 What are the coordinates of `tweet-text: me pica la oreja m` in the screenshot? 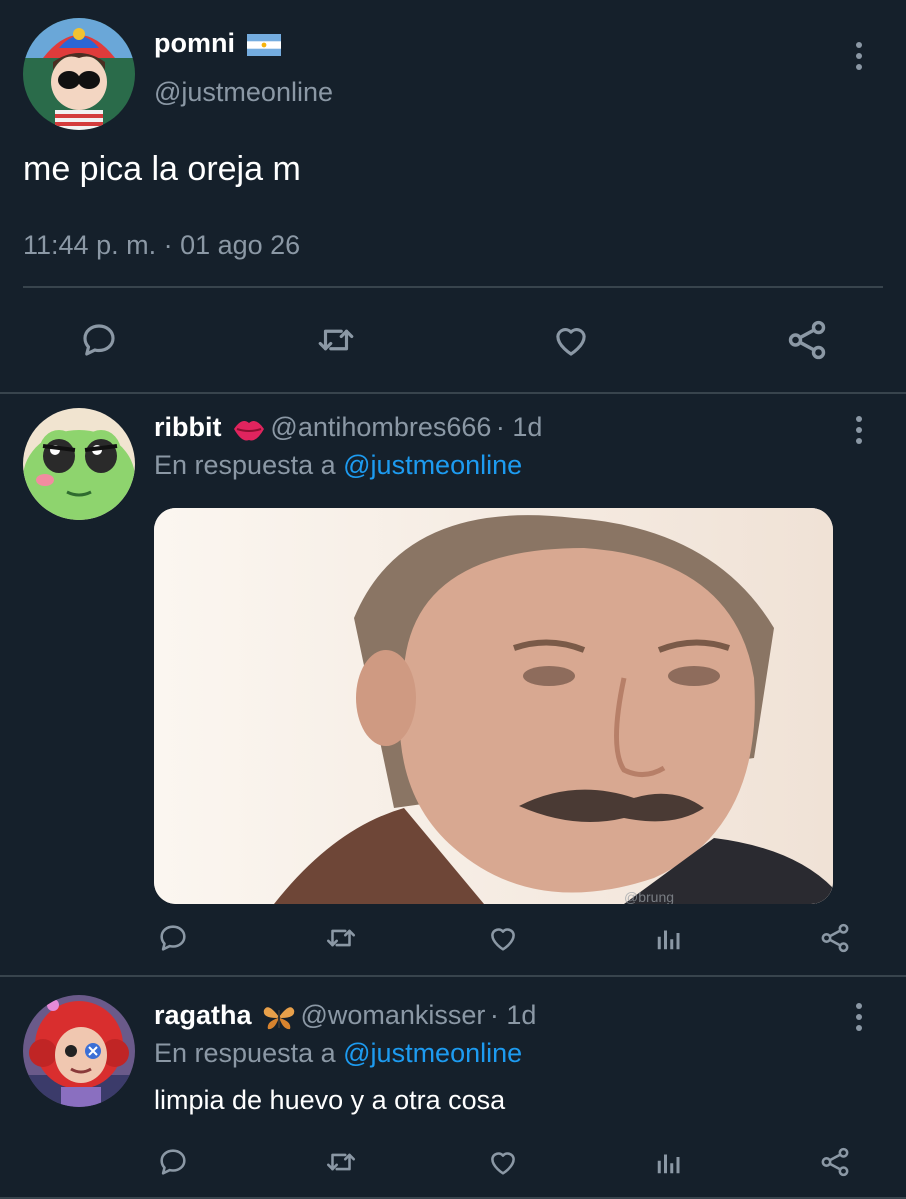 It's located at (162, 169).